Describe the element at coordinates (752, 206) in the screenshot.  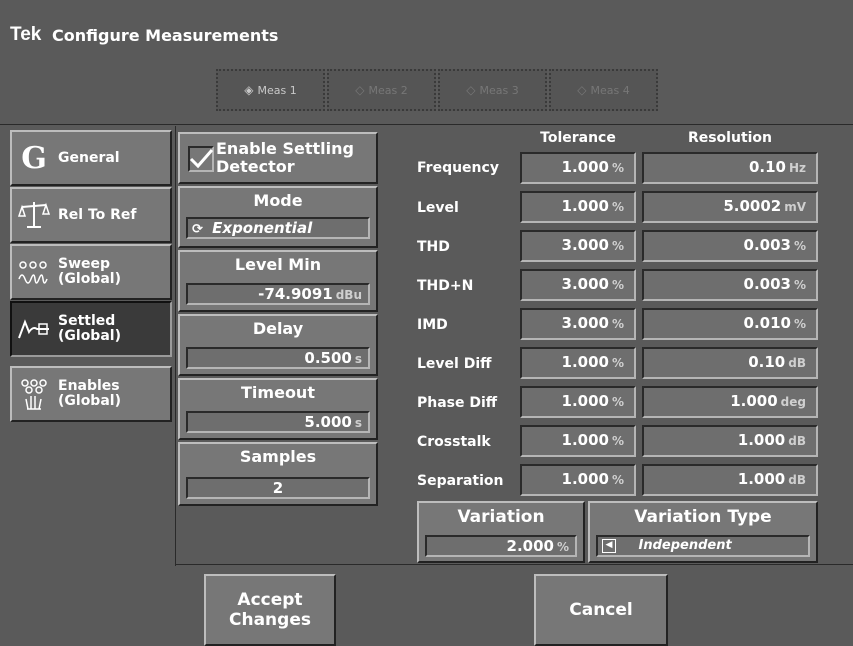
I see `resolution-value: 5.0002` at that location.